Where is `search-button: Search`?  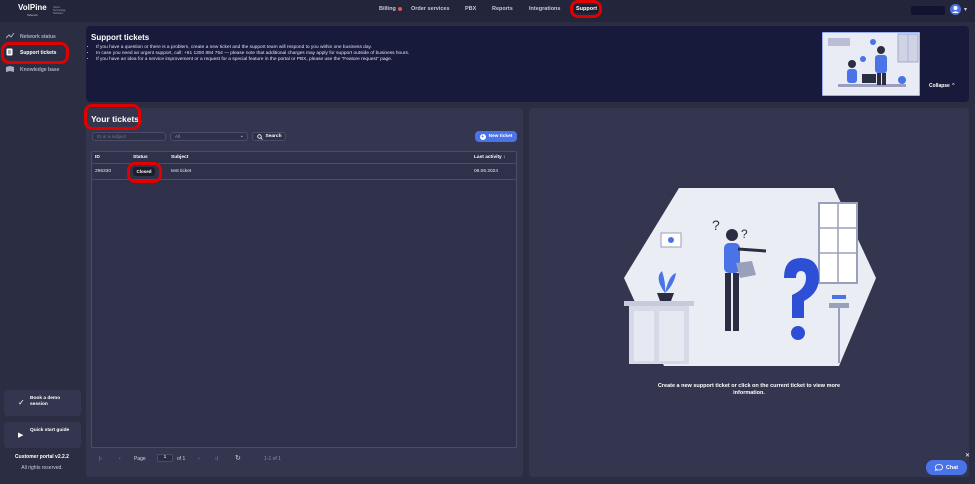 search-button: Search is located at coordinates (269, 136).